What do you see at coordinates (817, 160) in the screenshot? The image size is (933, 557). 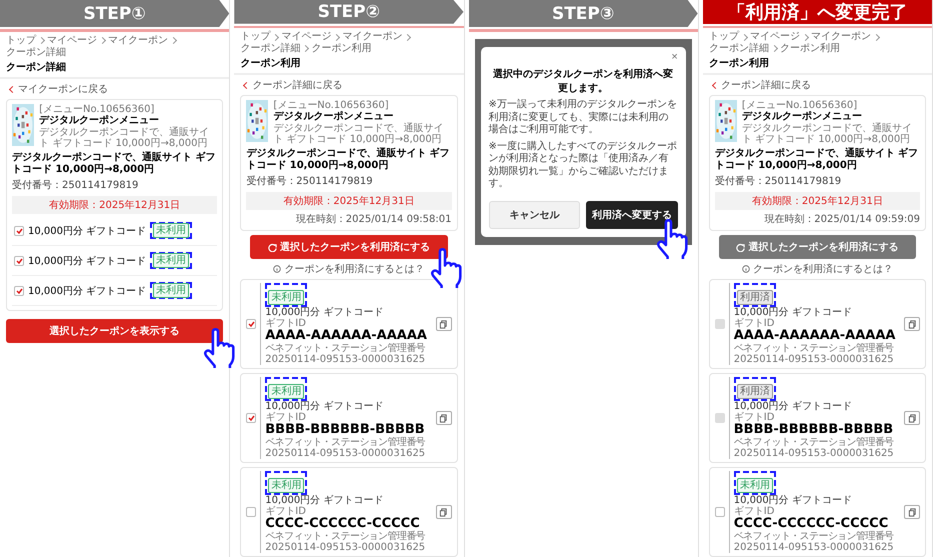 I see `product-title: デジタルクーポンコードで、通販サイト ギフトコード 10,000円→8,000円` at bounding box center [817, 160].